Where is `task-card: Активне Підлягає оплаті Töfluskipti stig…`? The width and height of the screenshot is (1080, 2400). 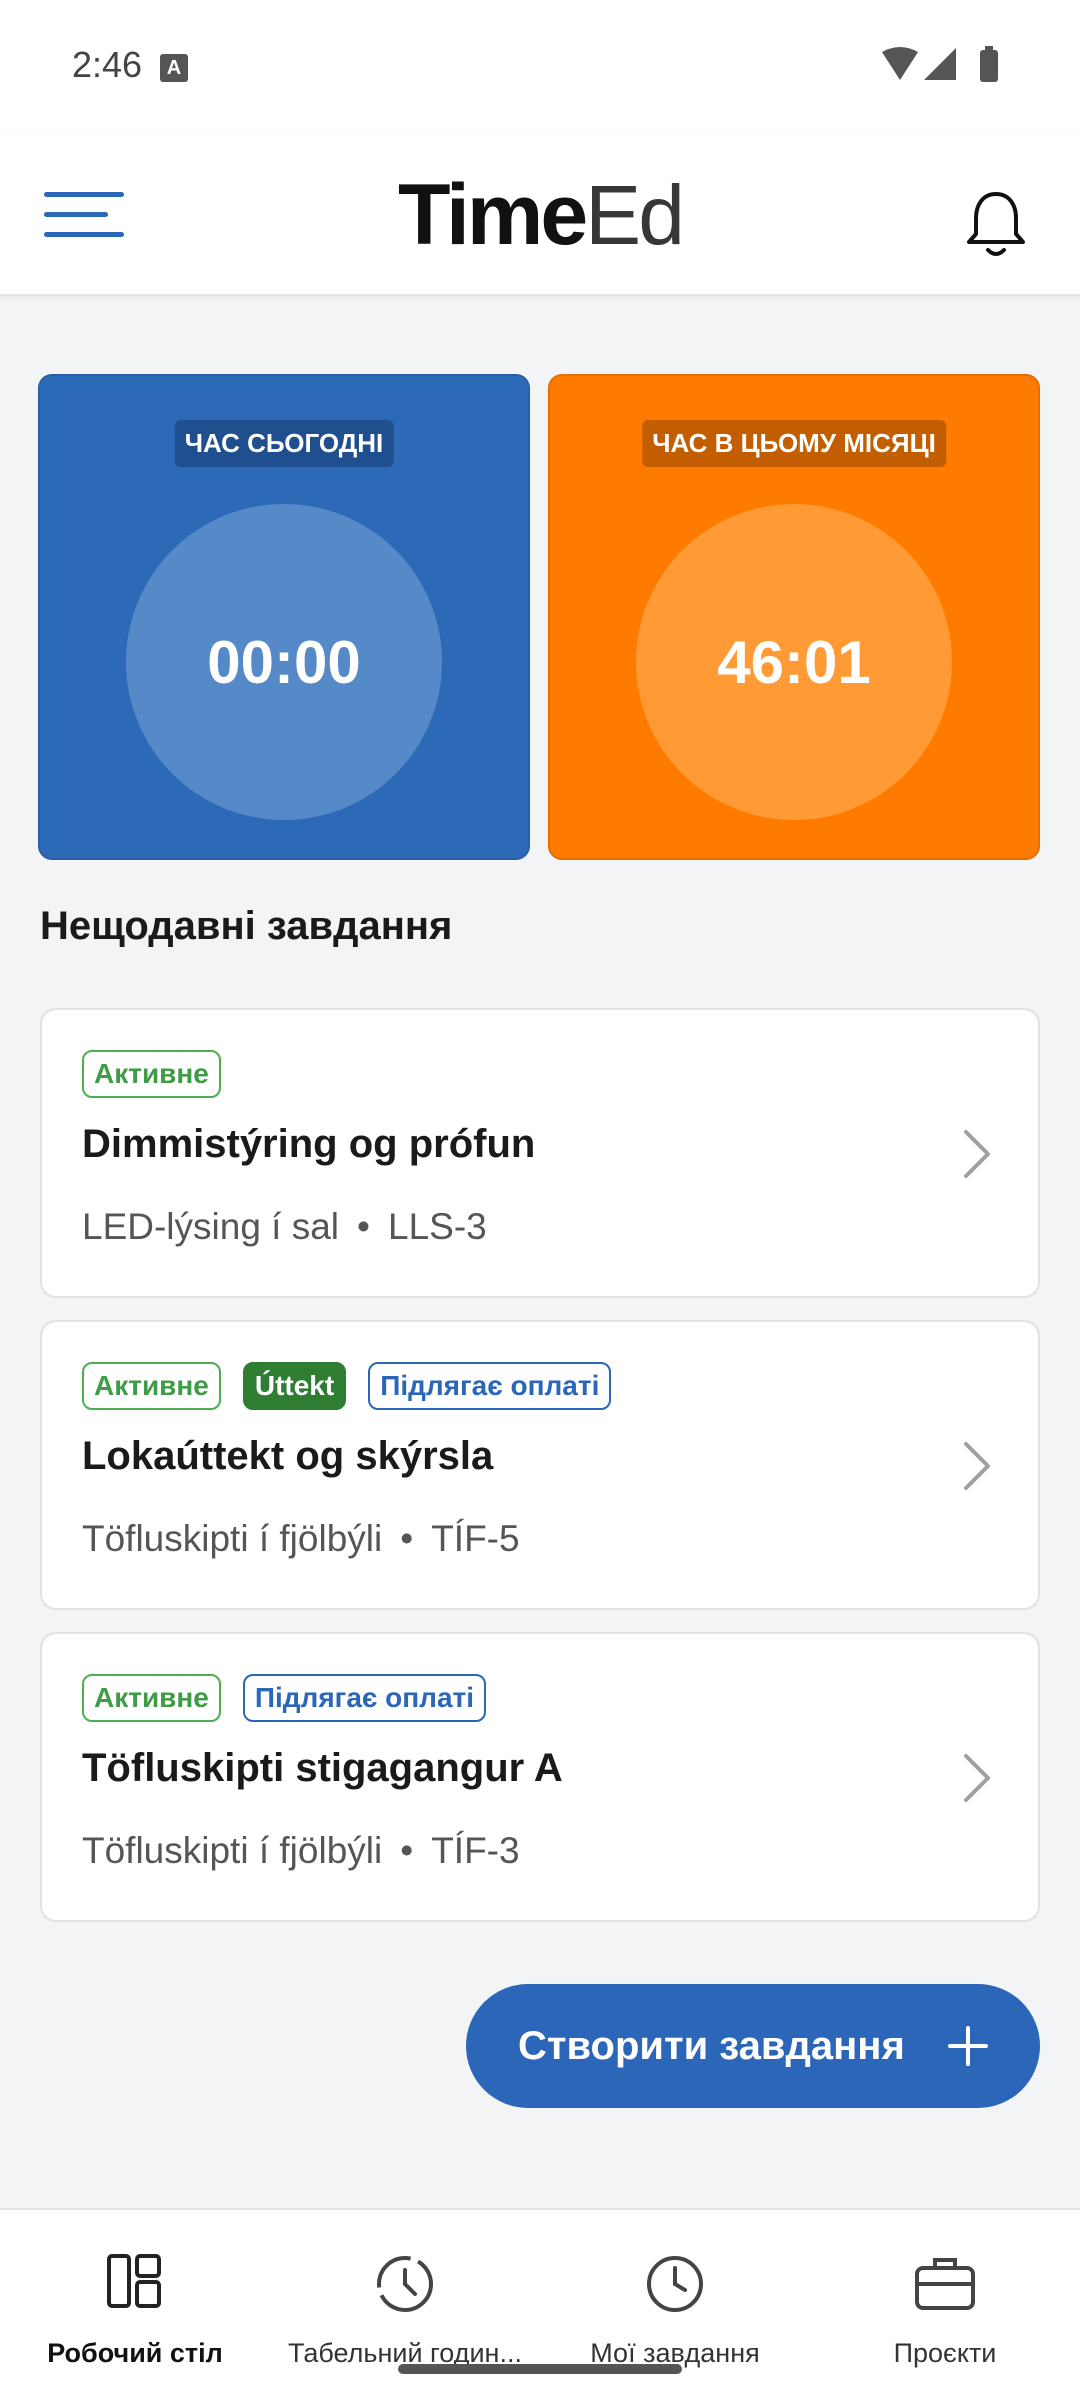
task-card: Активне Підлягає оплаті Töfluskipti stig… is located at coordinates (540, 1777).